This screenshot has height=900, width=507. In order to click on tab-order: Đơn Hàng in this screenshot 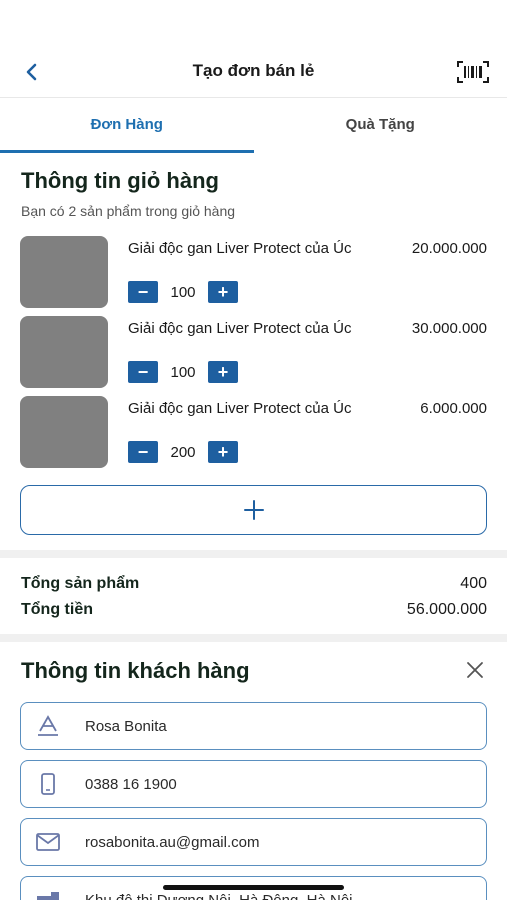, I will do `click(127, 126)`.